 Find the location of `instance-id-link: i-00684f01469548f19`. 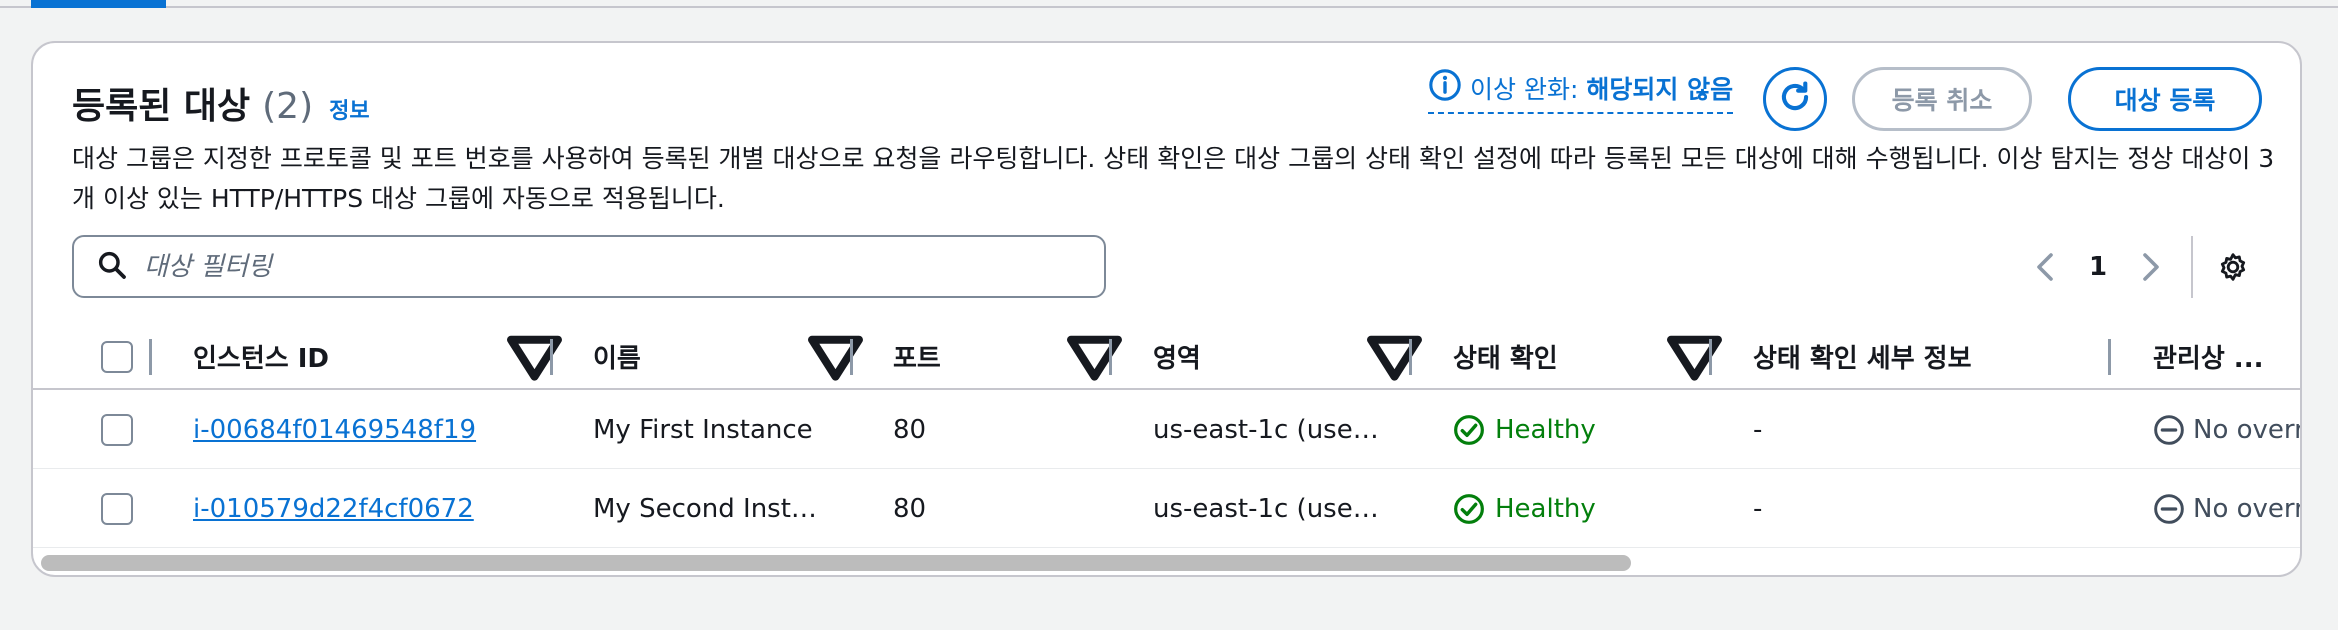

instance-id-link: i-00684f01469548f19 is located at coordinates (334, 430).